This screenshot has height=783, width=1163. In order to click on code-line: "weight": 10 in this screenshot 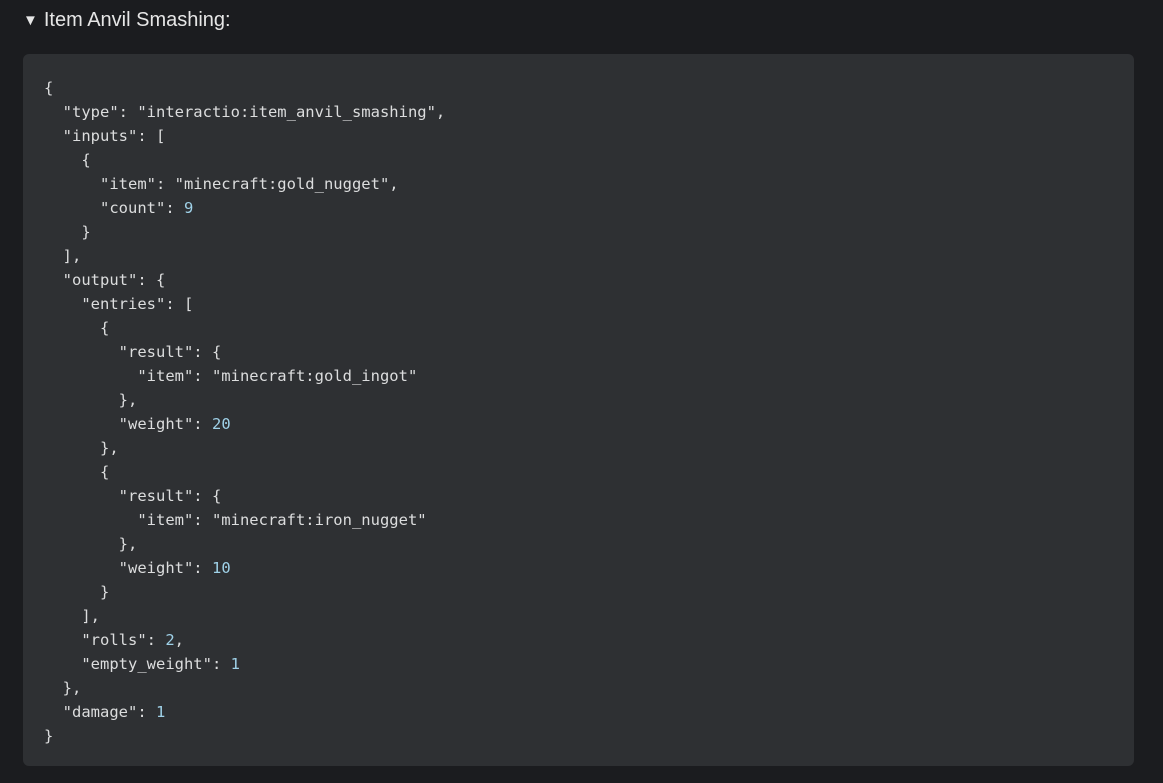, I will do `click(137, 568)`.